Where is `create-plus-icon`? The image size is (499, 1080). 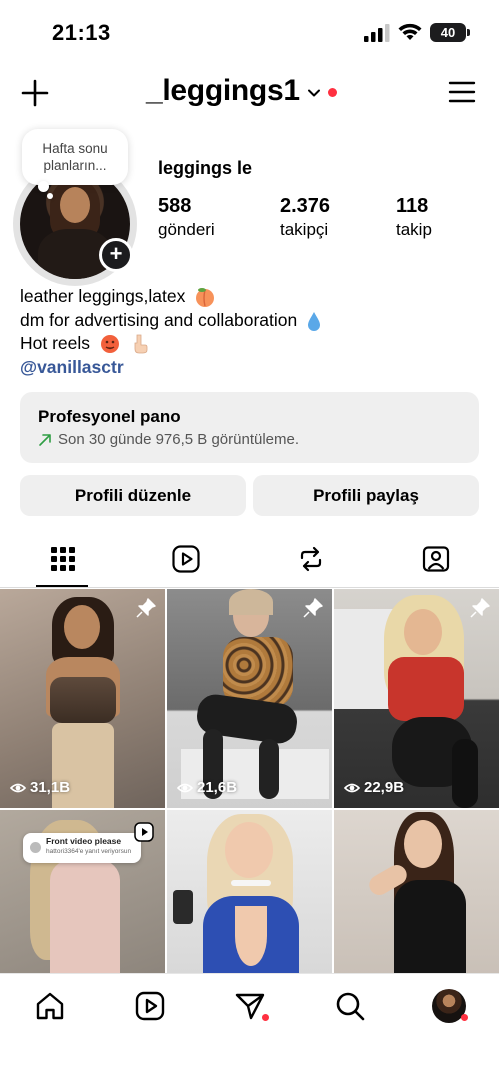
create-plus-icon is located at coordinates (35, 93).